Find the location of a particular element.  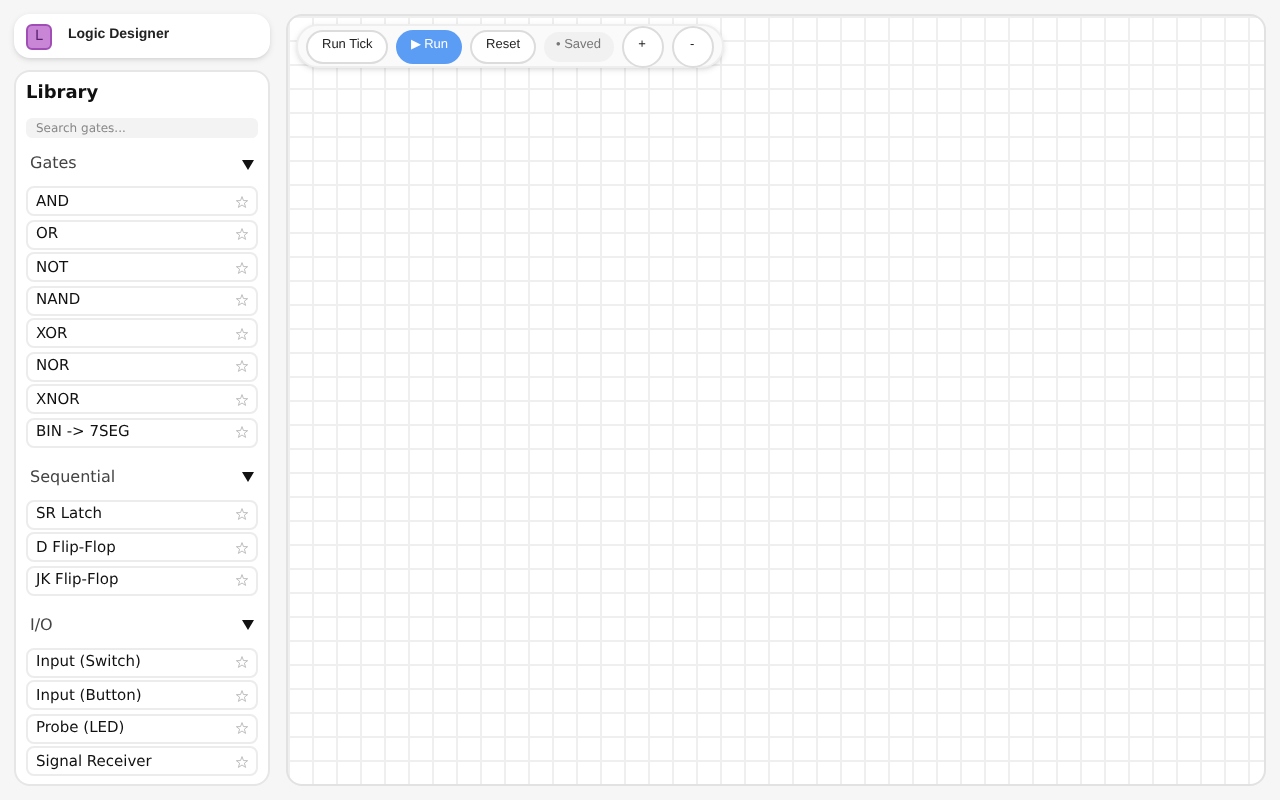

section-header: Gates is located at coordinates (142, 164).